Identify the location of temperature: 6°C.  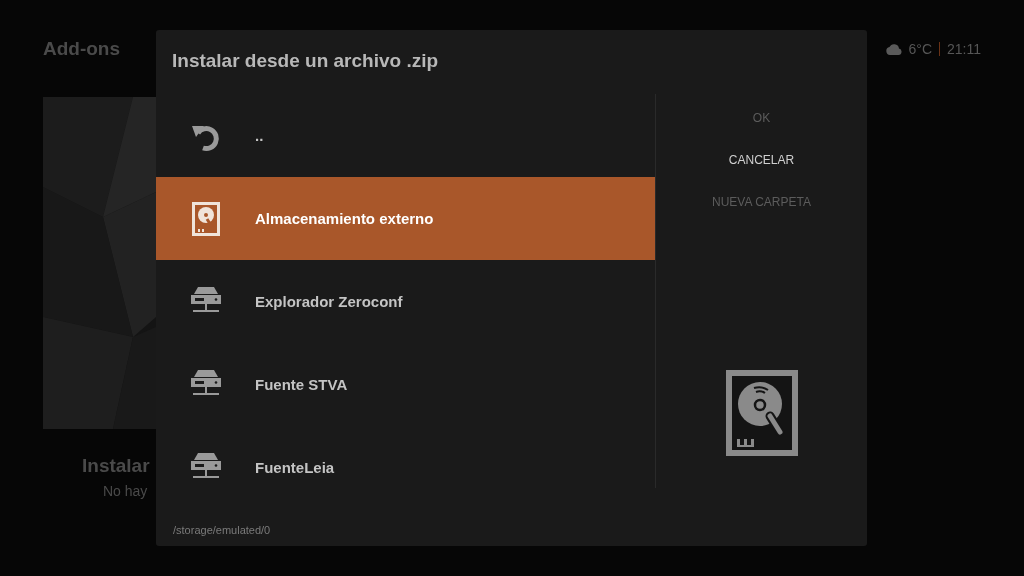
(920, 49).